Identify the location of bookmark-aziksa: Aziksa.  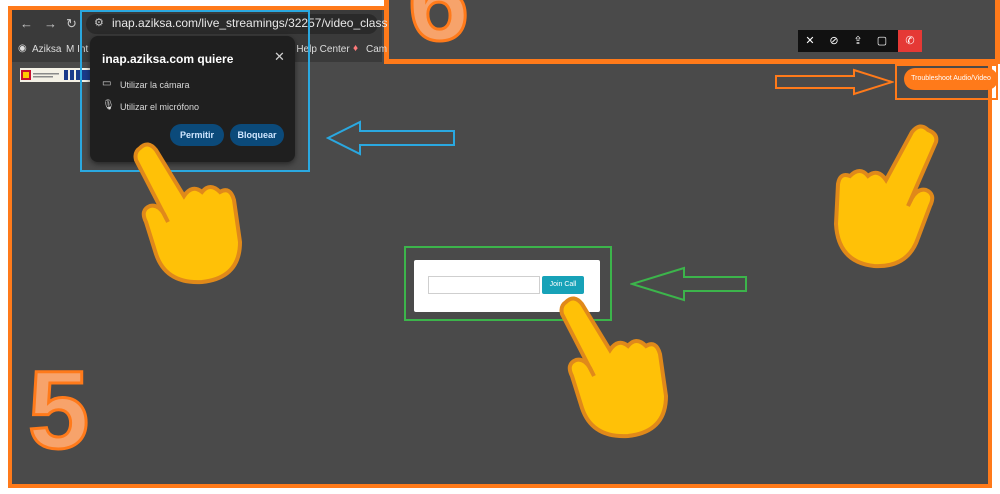
(46, 49).